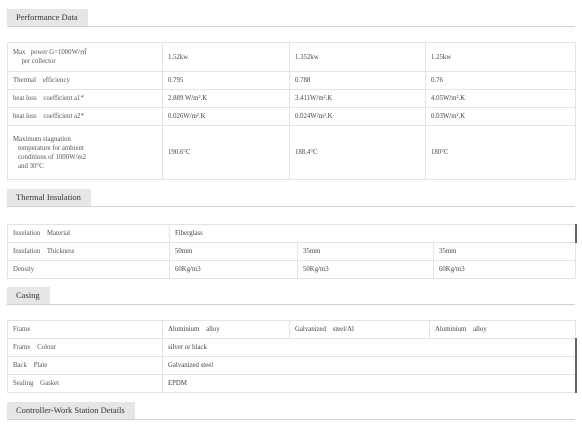 Image resolution: width=582 pixels, height=424 pixels. I want to click on row-label: Frame Colour, so click(85, 347).